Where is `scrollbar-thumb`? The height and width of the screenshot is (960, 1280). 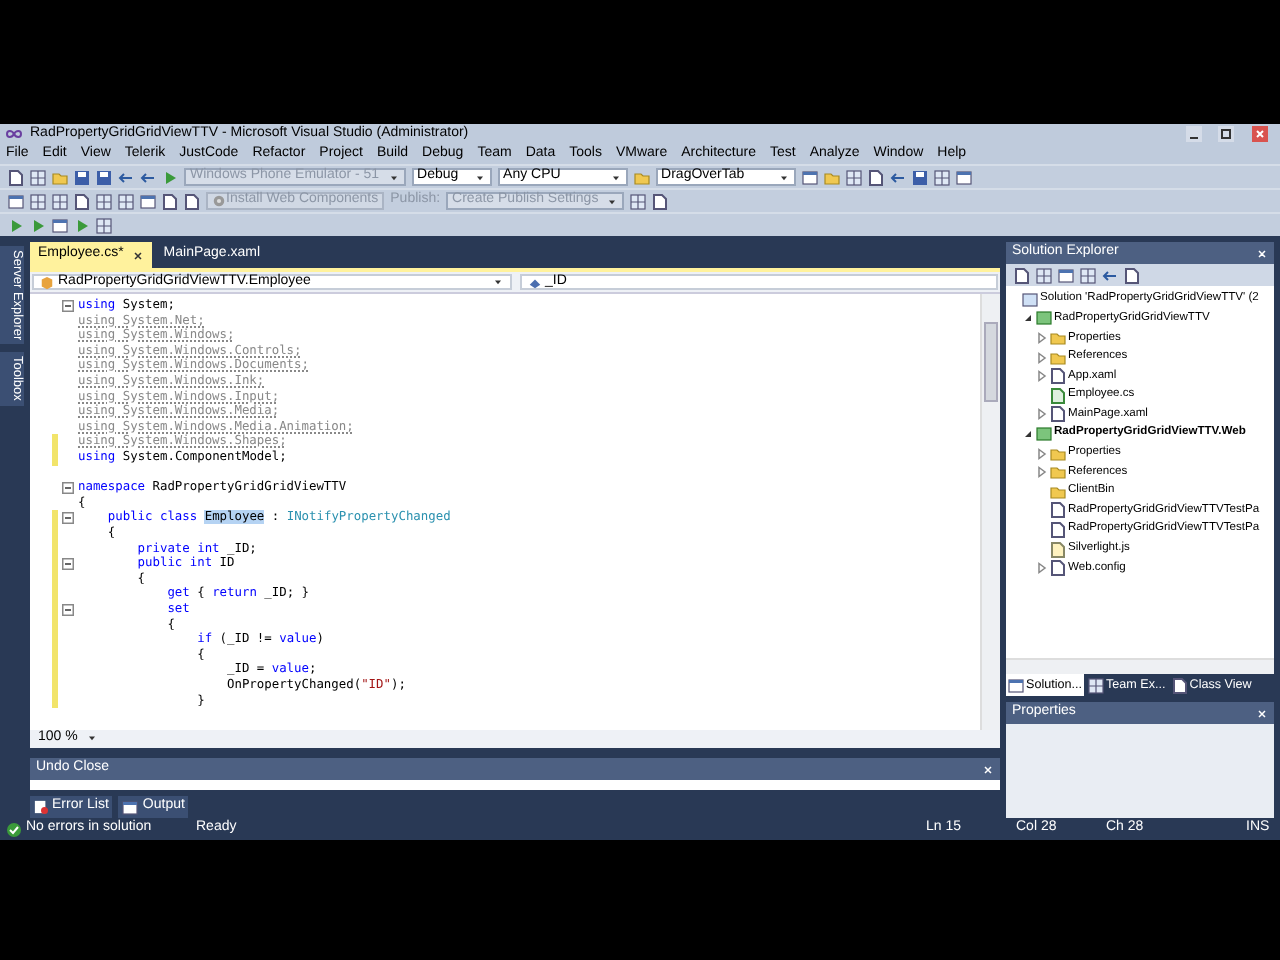 scrollbar-thumb is located at coordinates (991, 362).